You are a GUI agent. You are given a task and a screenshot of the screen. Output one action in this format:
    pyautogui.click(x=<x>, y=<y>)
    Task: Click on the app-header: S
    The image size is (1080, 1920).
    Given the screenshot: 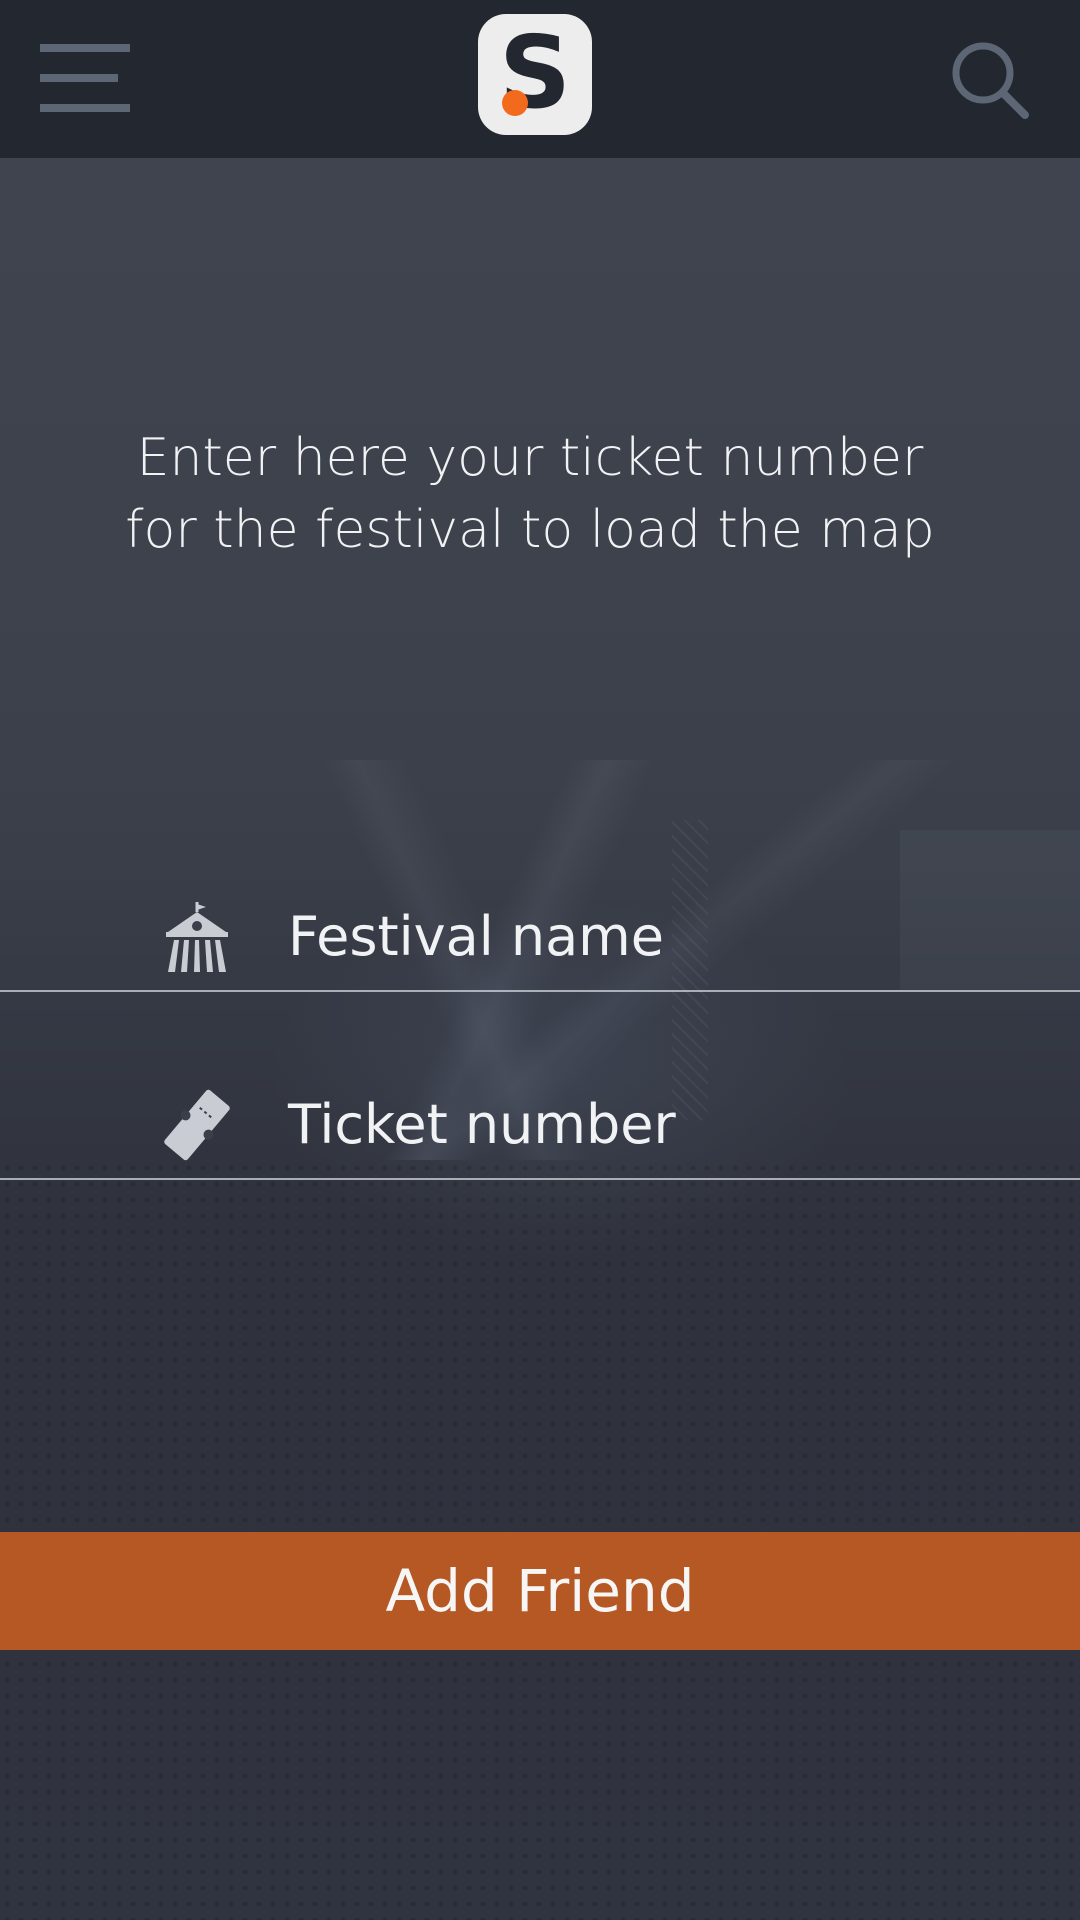 What is the action you would take?
    pyautogui.click(x=540, y=79)
    